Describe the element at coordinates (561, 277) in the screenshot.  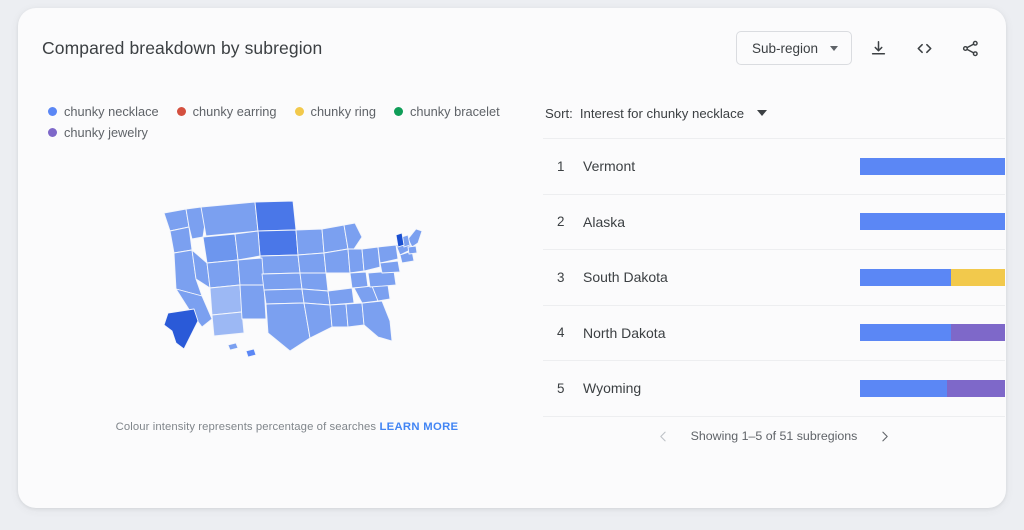
I see `rank-number: 3` at that location.